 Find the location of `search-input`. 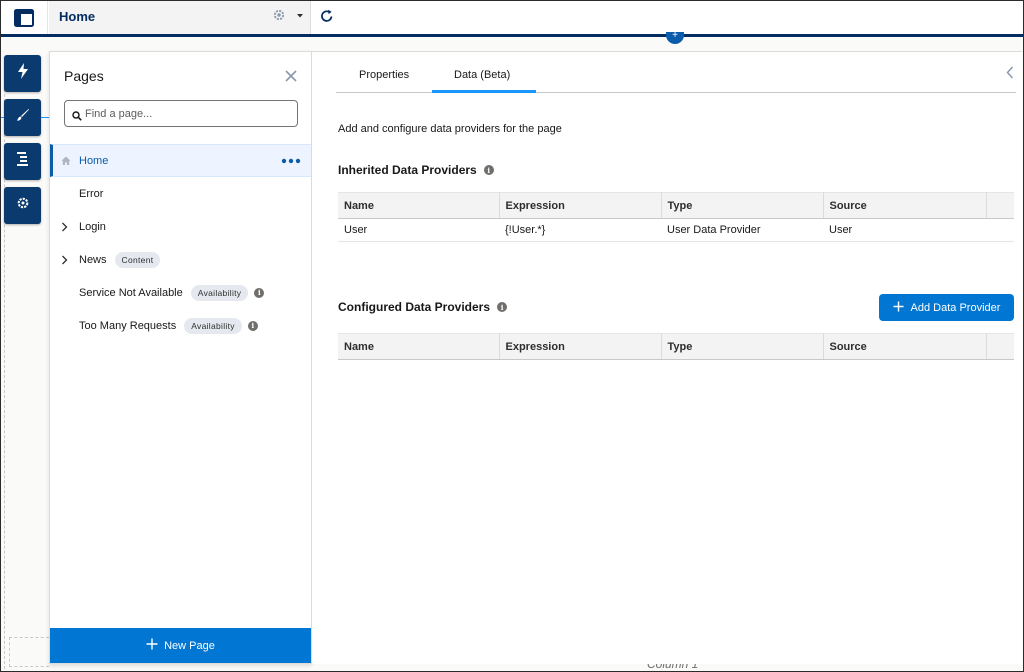

search-input is located at coordinates (188, 113).